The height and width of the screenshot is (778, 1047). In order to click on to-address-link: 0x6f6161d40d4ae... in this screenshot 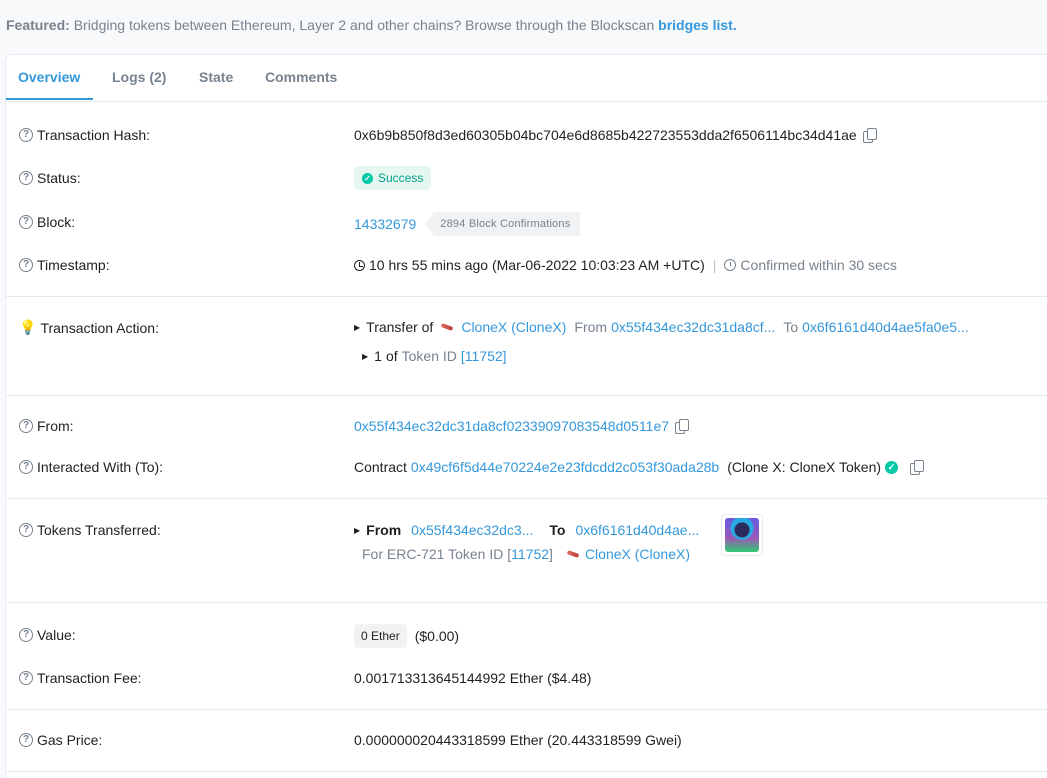, I will do `click(637, 530)`.